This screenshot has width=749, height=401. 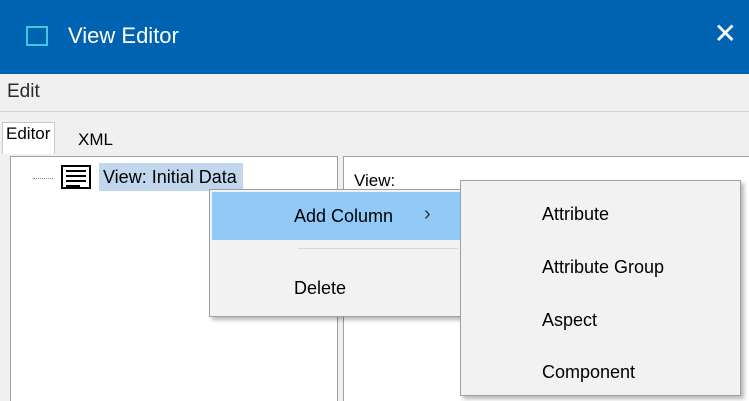 What do you see at coordinates (725, 34) in the screenshot?
I see `close-icon: ✕` at bounding box center [725, 34].